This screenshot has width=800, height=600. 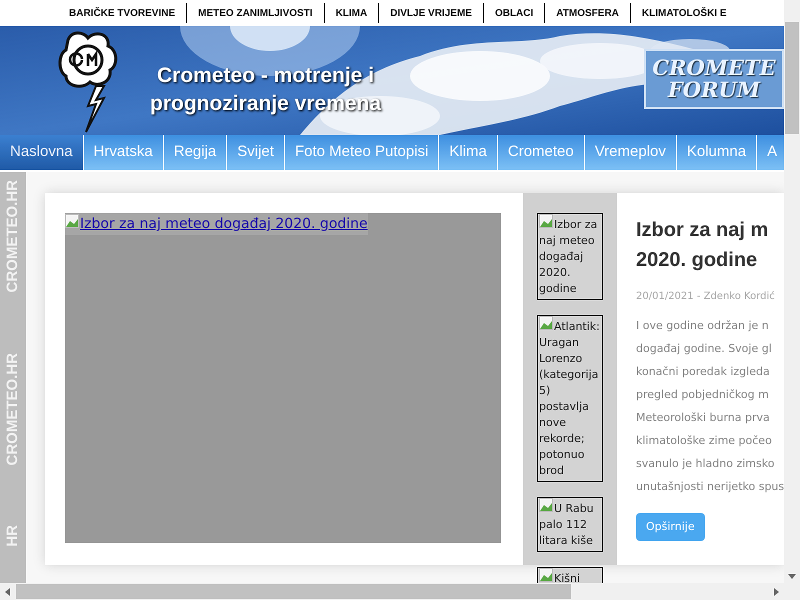 I want to click on article-text: svanulo je hladno zimsko, so click(x=706, y=464).